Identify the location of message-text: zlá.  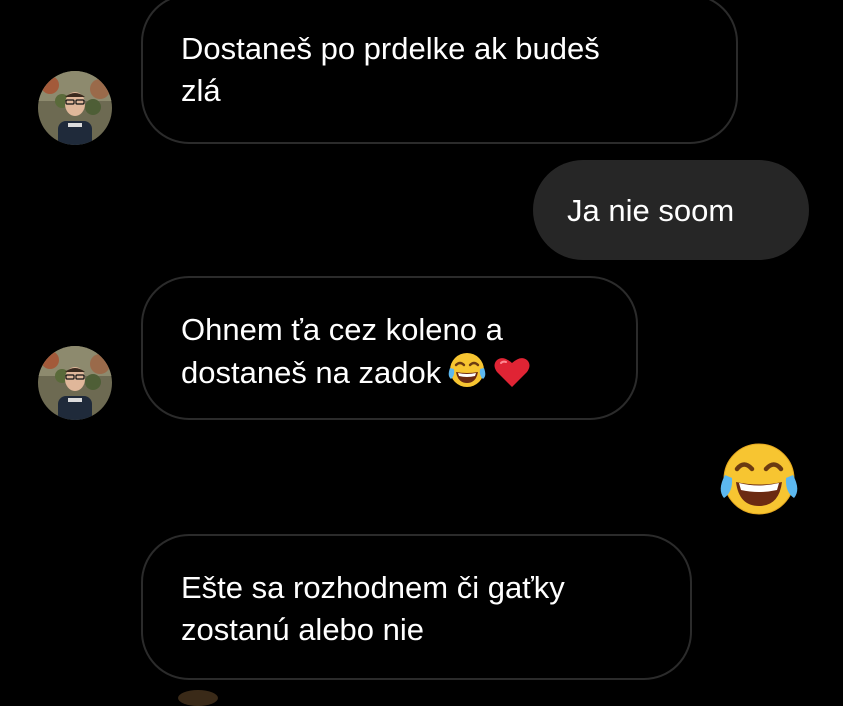
(201, 90).